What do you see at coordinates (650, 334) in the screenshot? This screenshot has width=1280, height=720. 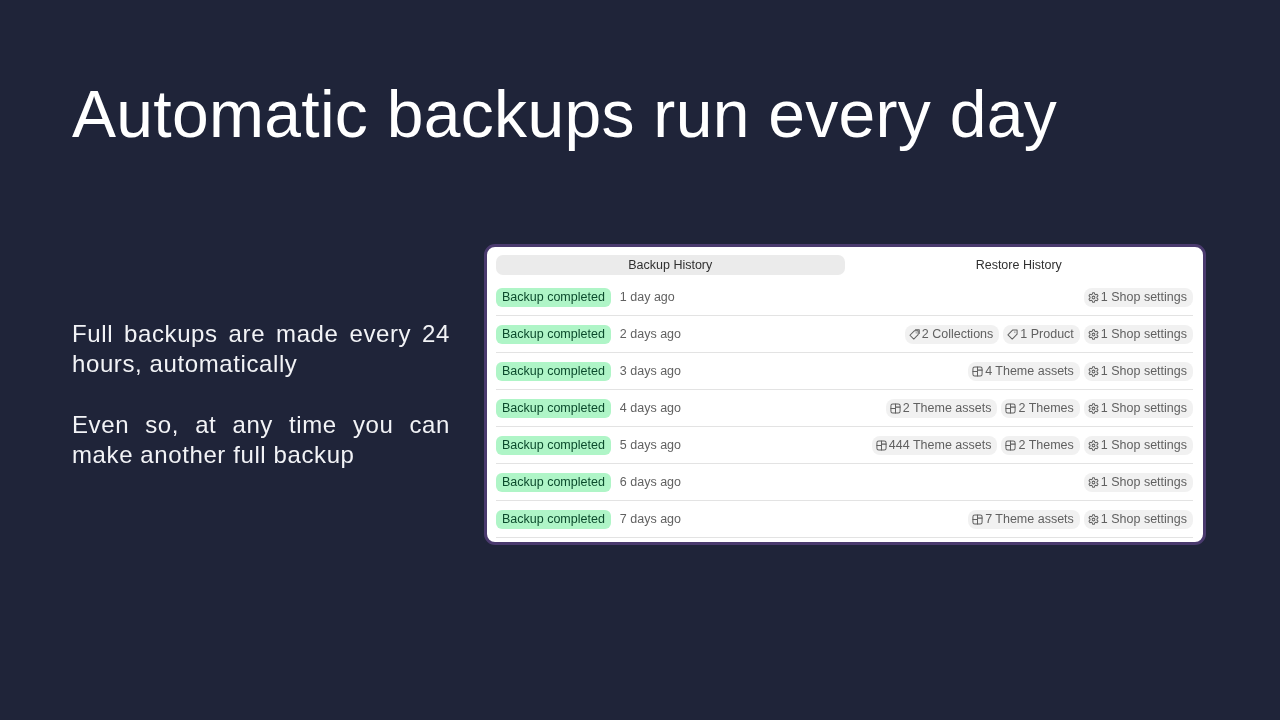 I see `backup-time: 2 days ago` at bounding box center [650, 334].